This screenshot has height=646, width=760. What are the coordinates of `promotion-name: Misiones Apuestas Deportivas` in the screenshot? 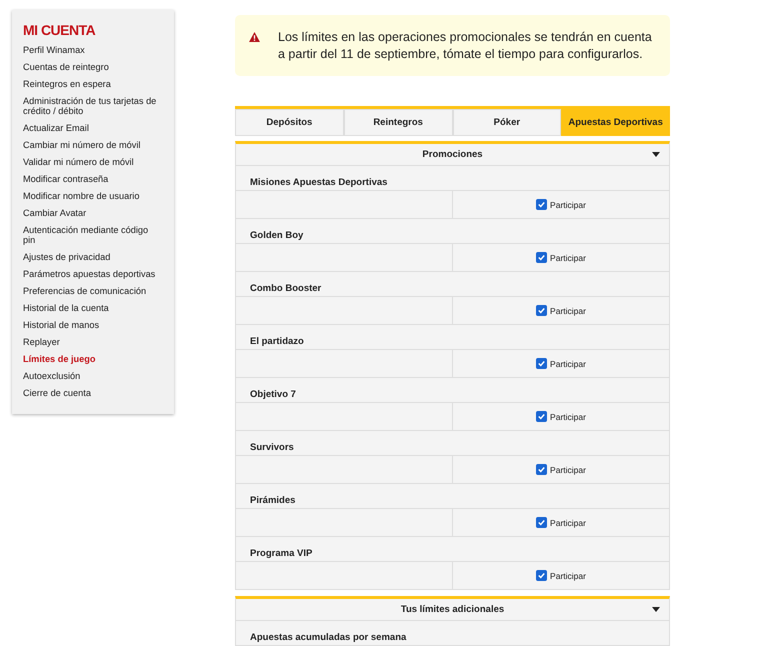 It's located at (319, 182).